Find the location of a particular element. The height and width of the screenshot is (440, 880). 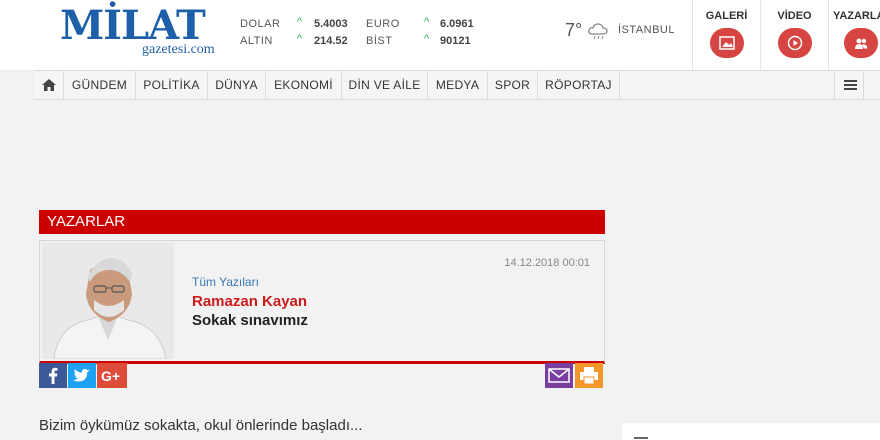

menu-button is located at coordinates (849, 85).